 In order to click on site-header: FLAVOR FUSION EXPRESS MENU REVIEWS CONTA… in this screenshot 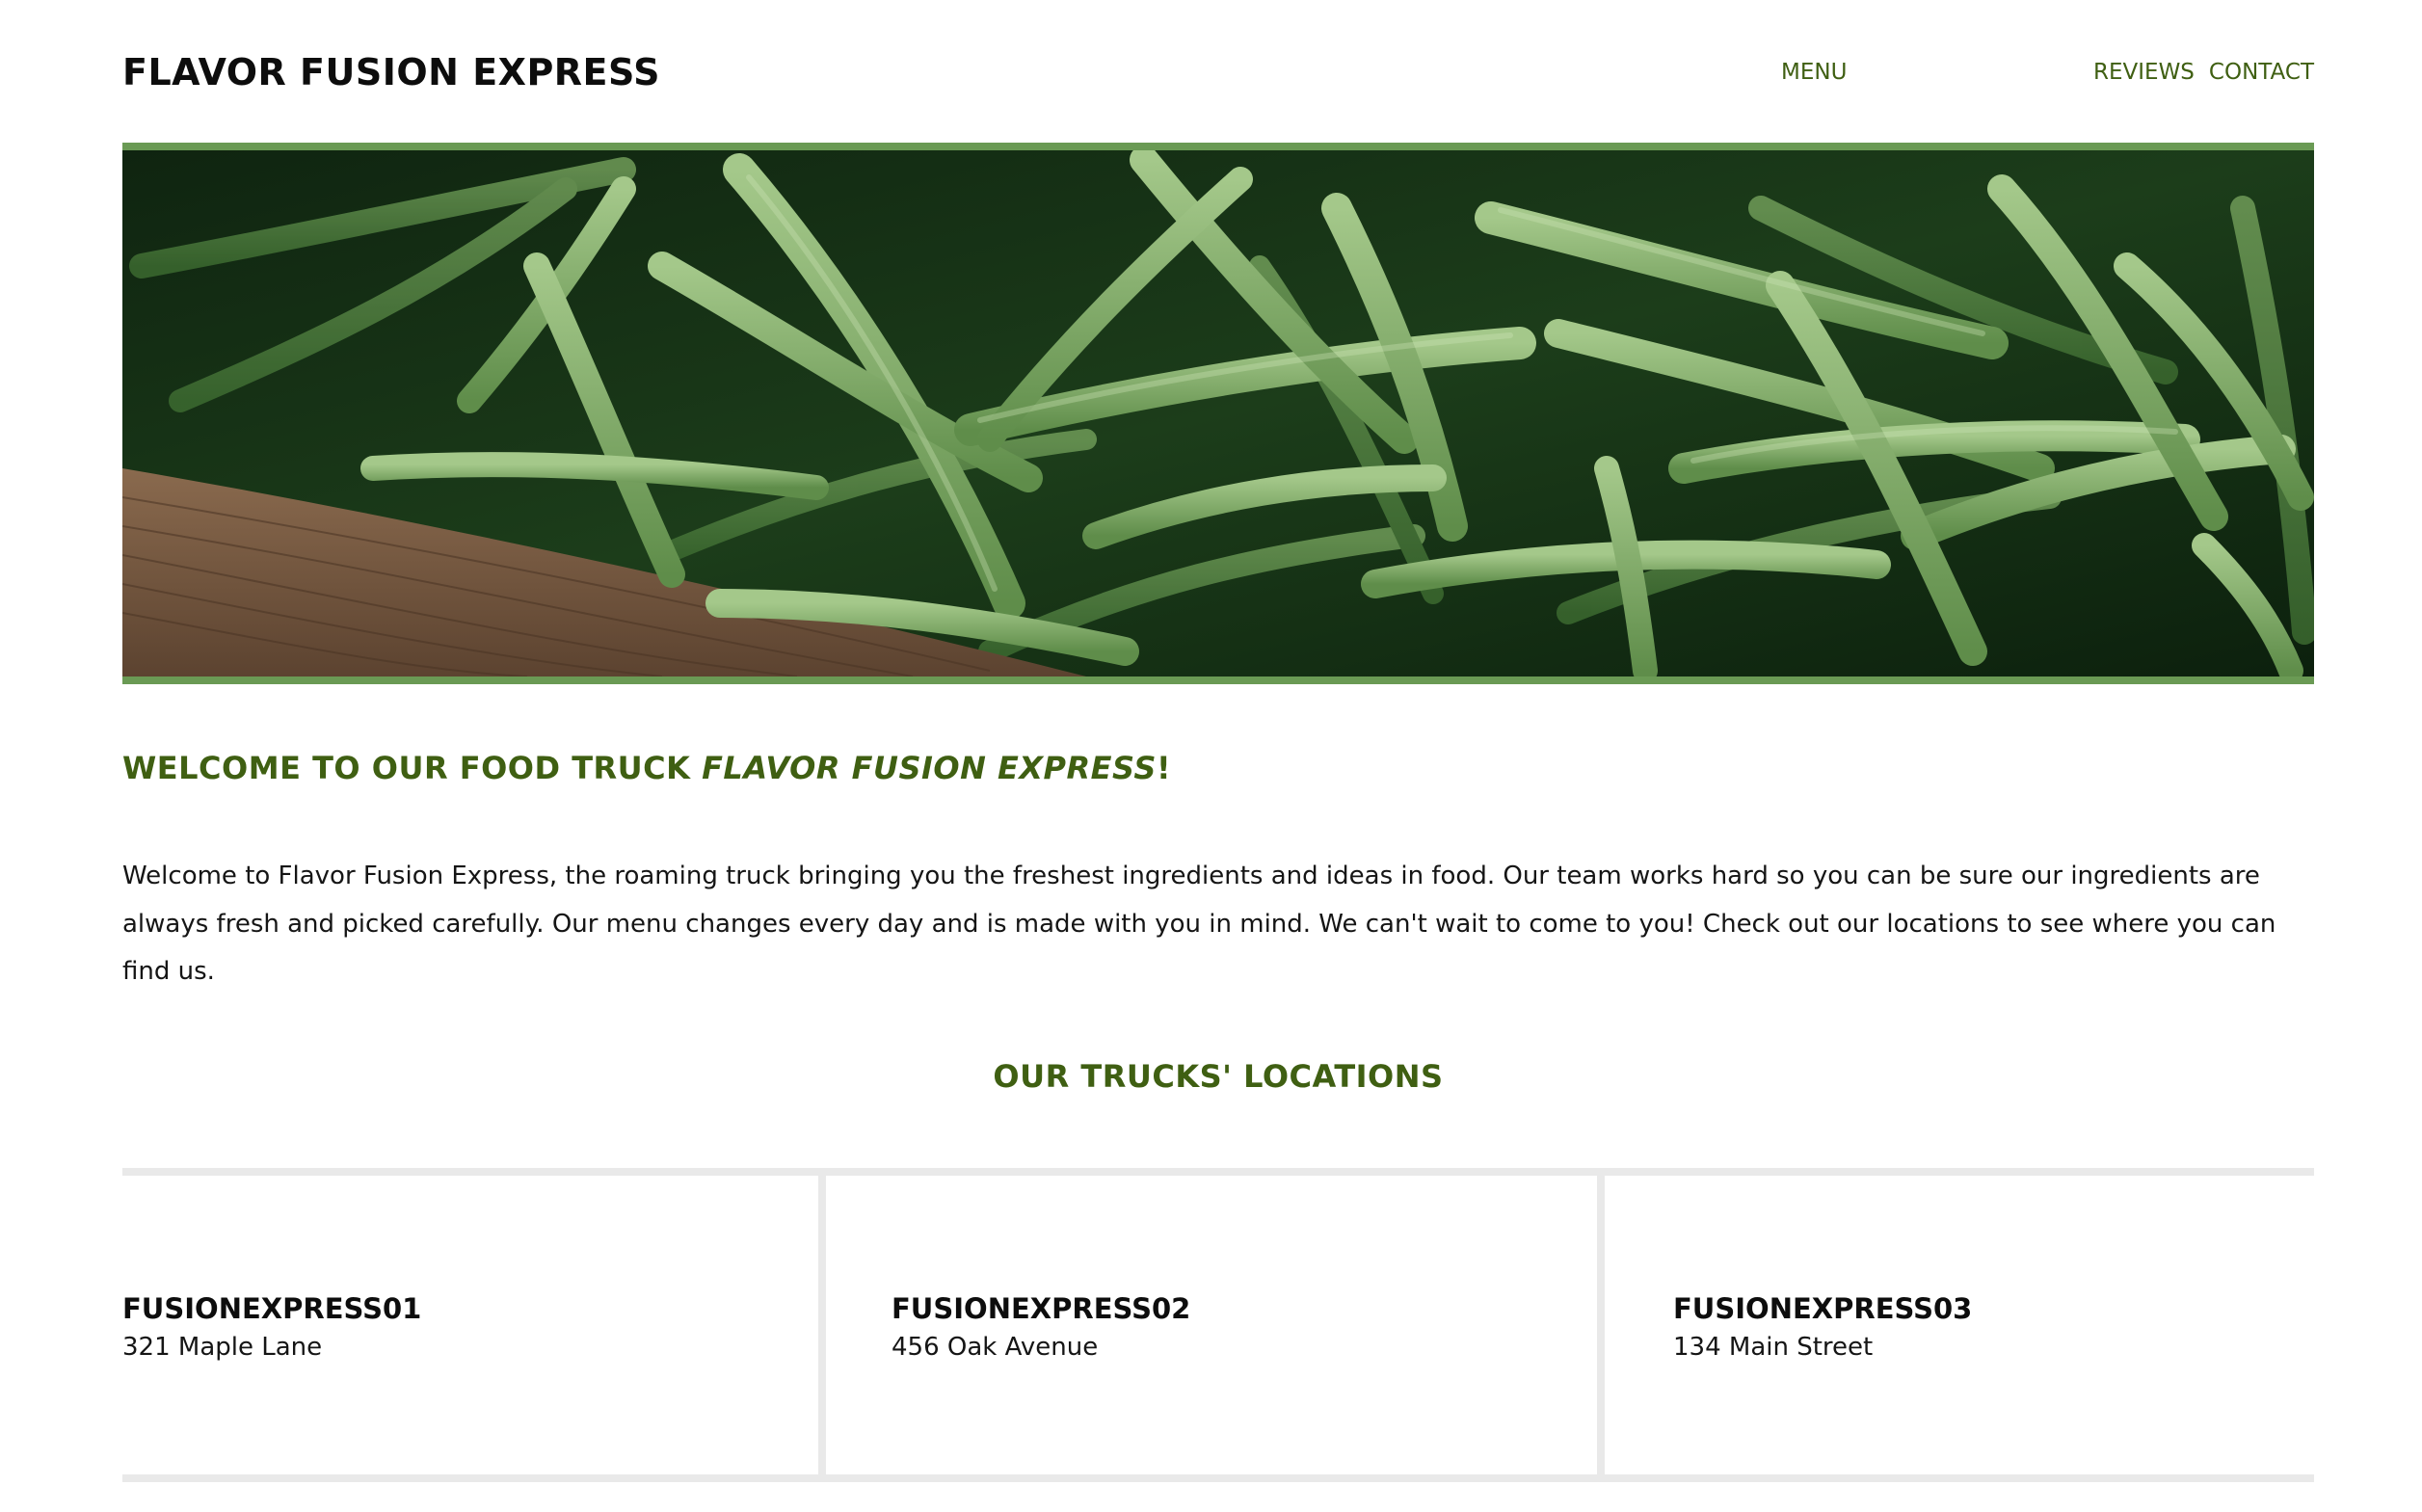, I will do `click(1218, 72)`.